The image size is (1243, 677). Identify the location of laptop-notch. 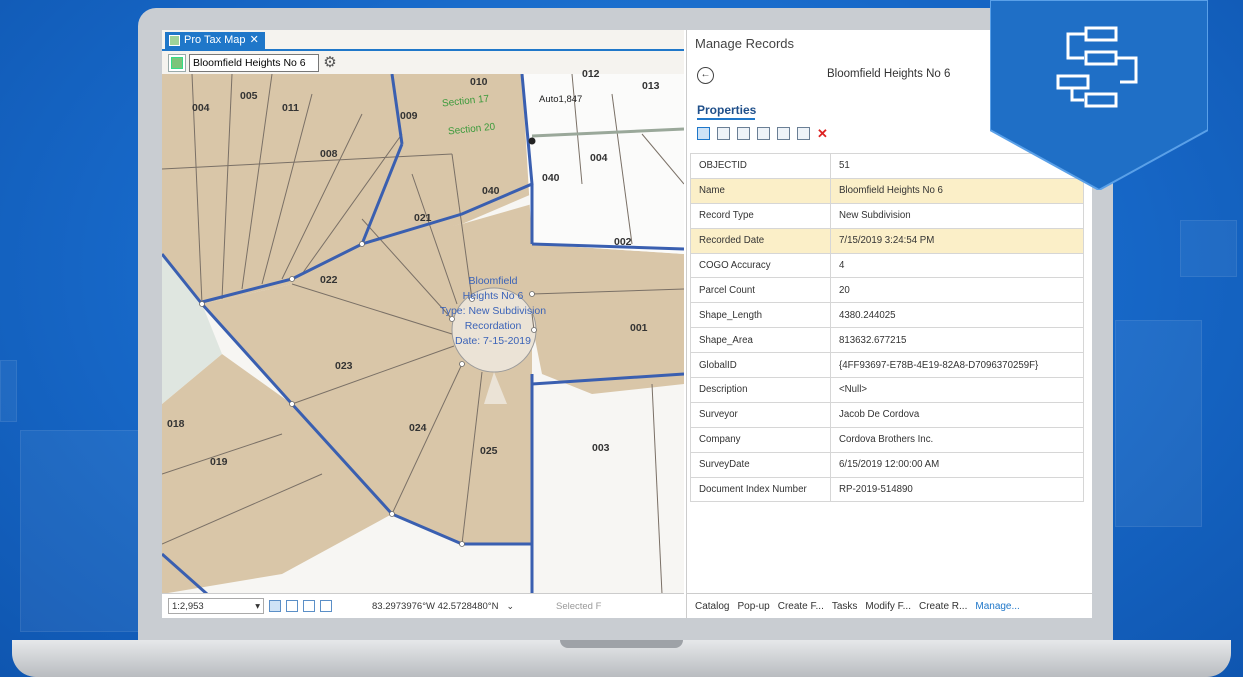
(621, 644).